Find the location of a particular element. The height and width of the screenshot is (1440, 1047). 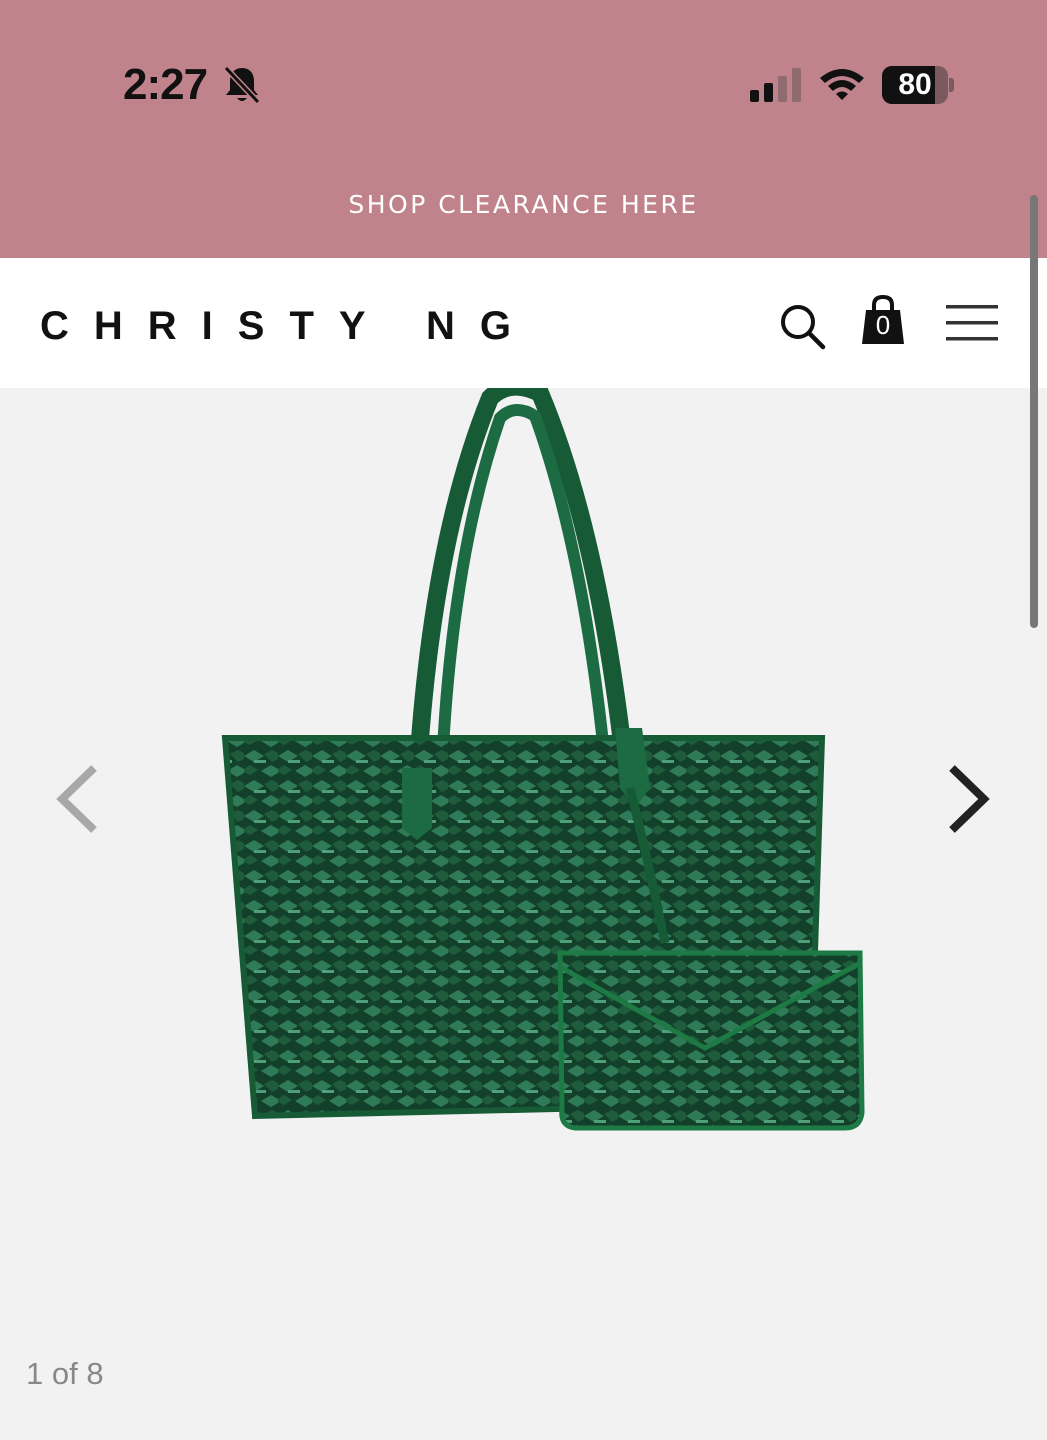

chevron-right-icon is located at coordinates (969, 799).